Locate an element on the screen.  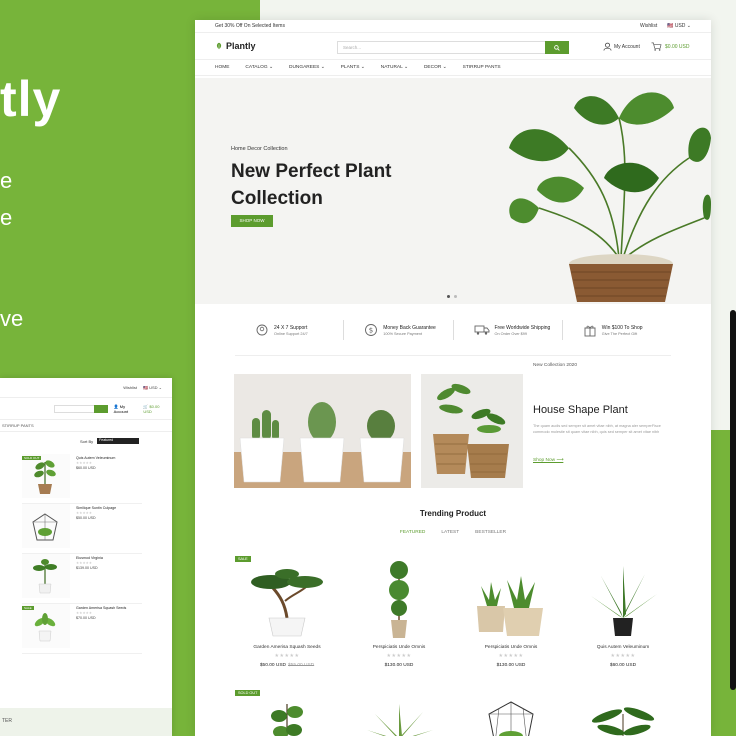
product-name: Quis Autem Veleuminum is located at coordinates (623, 647).